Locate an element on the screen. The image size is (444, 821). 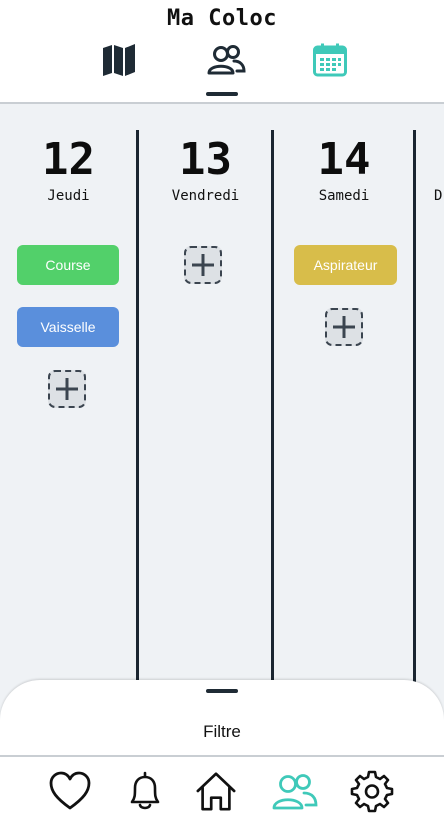
filter-label: Filtre is located at coordinates (222, 731).